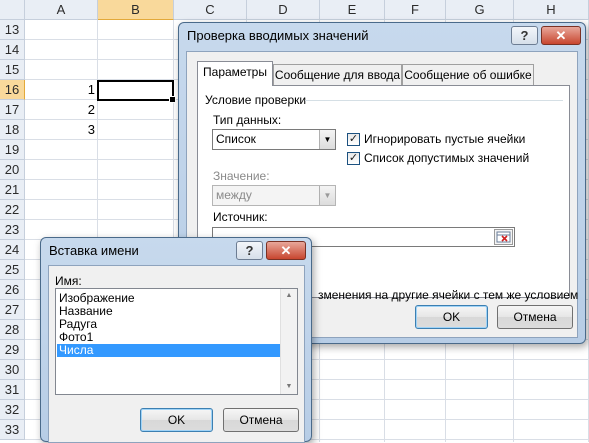 The width and height of the screenshot is (589, 443). What do you see at coordinates (12, 190) in the screenshot?
I see `row-header-21: 21` at bounding box center [12, 190].